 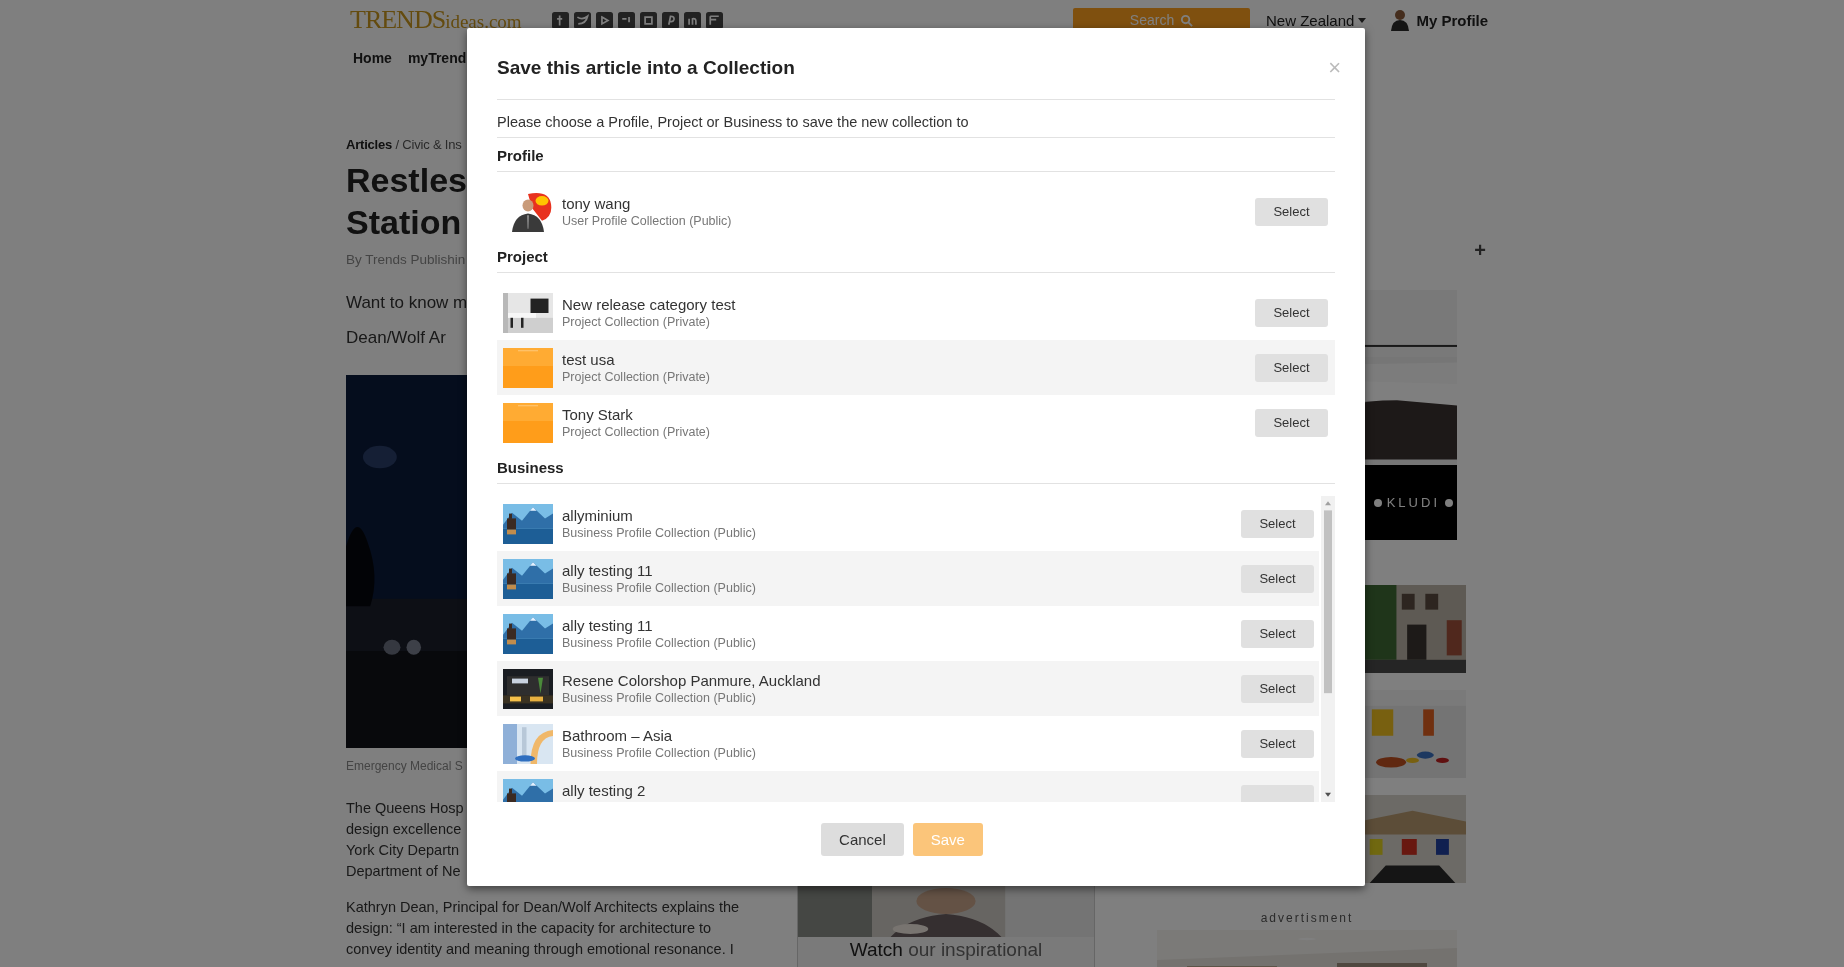 I want to click on collection-row: Bathroom – Asia Business Profile Collection (Public) Select, so click(x=908, y=743).